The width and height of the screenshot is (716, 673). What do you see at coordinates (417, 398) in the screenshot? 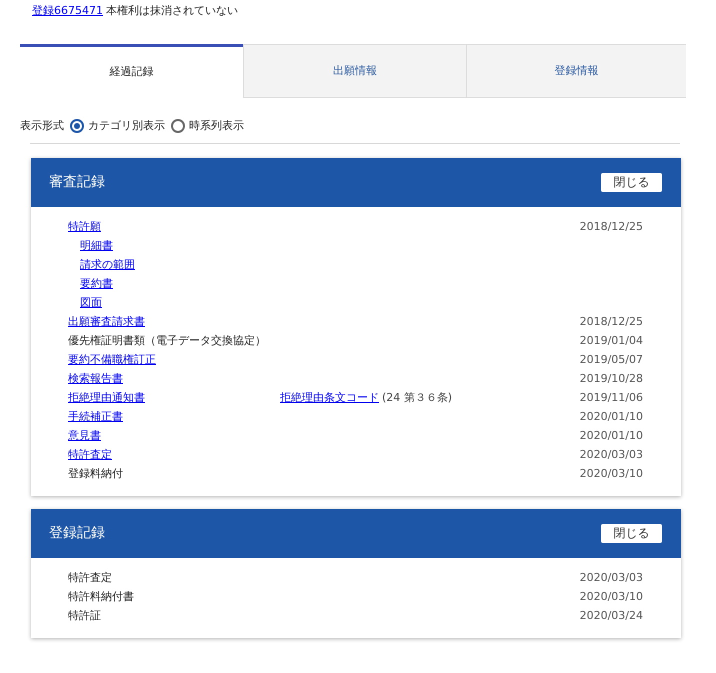
I see `article-text: (24 第３６条)` at bounding box center [417, 398].